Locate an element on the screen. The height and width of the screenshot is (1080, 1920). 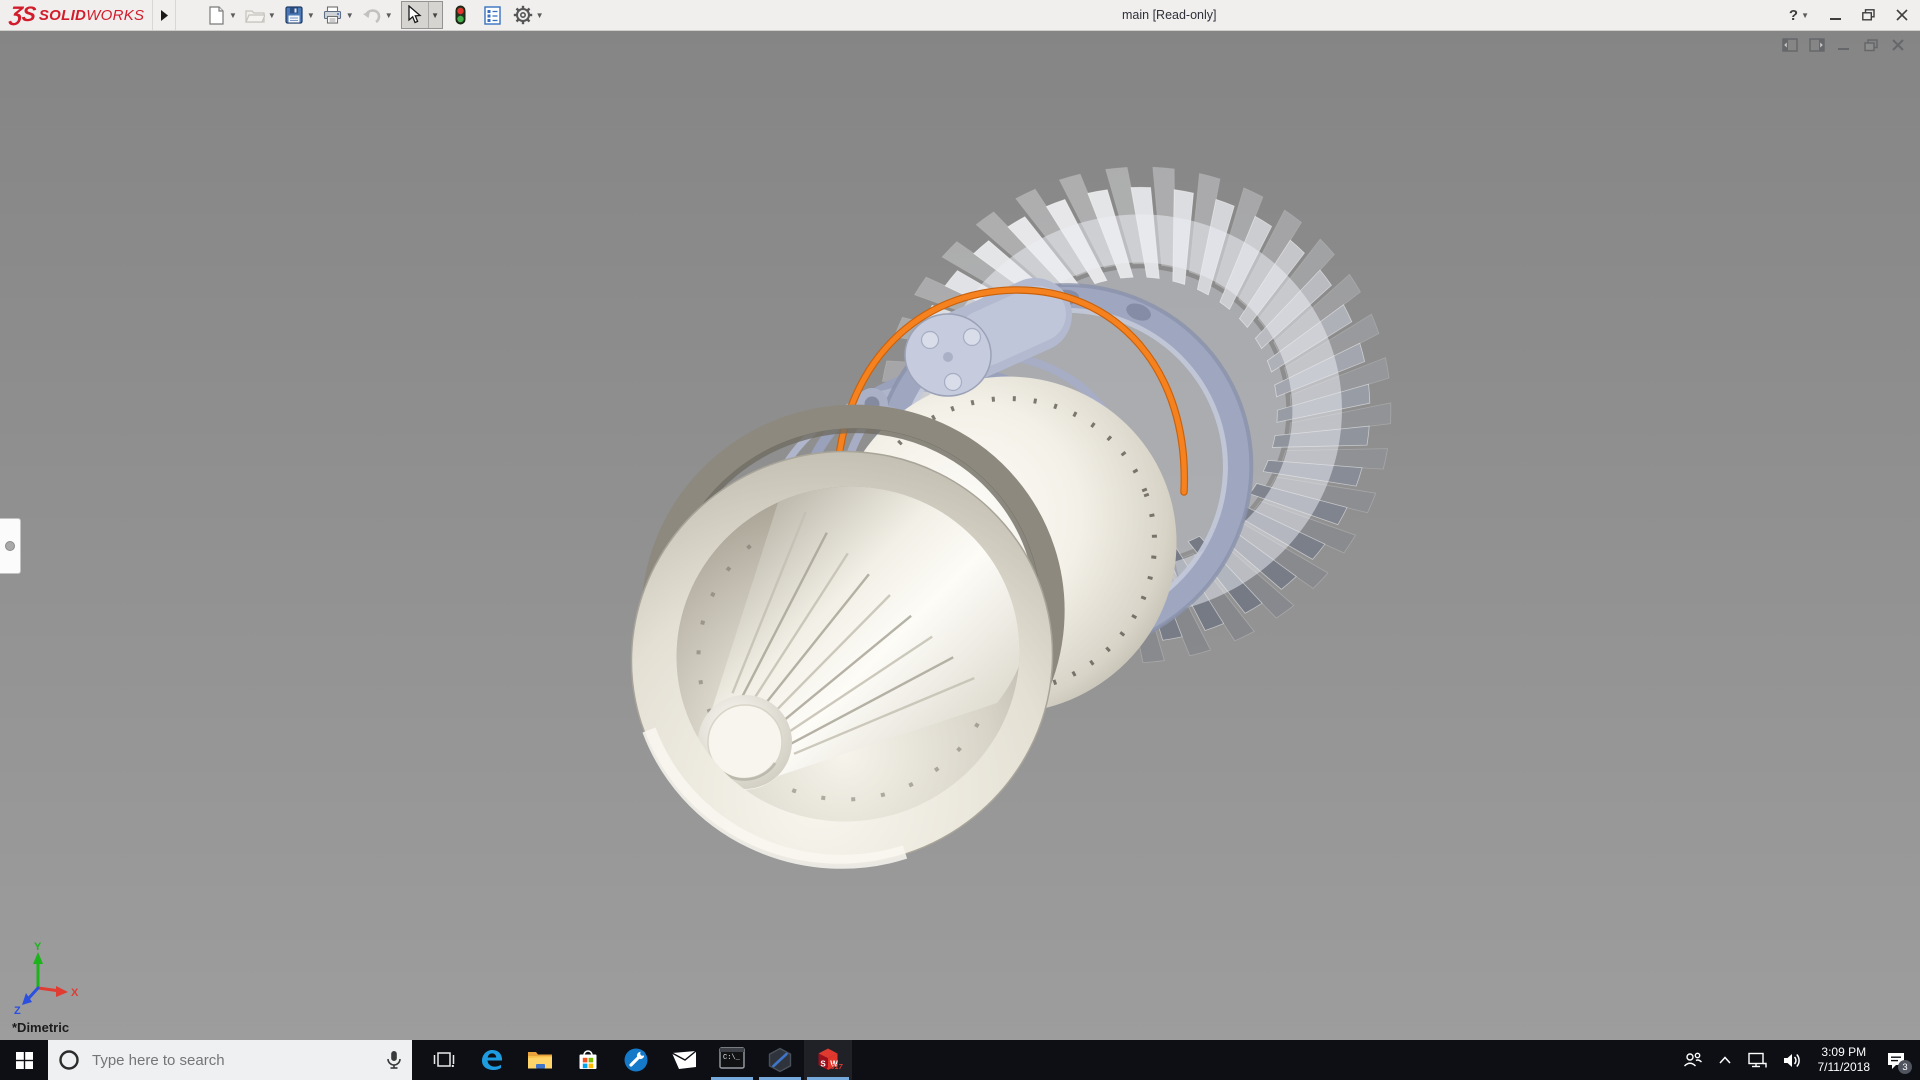
close-icon is located at coordinates (1902, 15).